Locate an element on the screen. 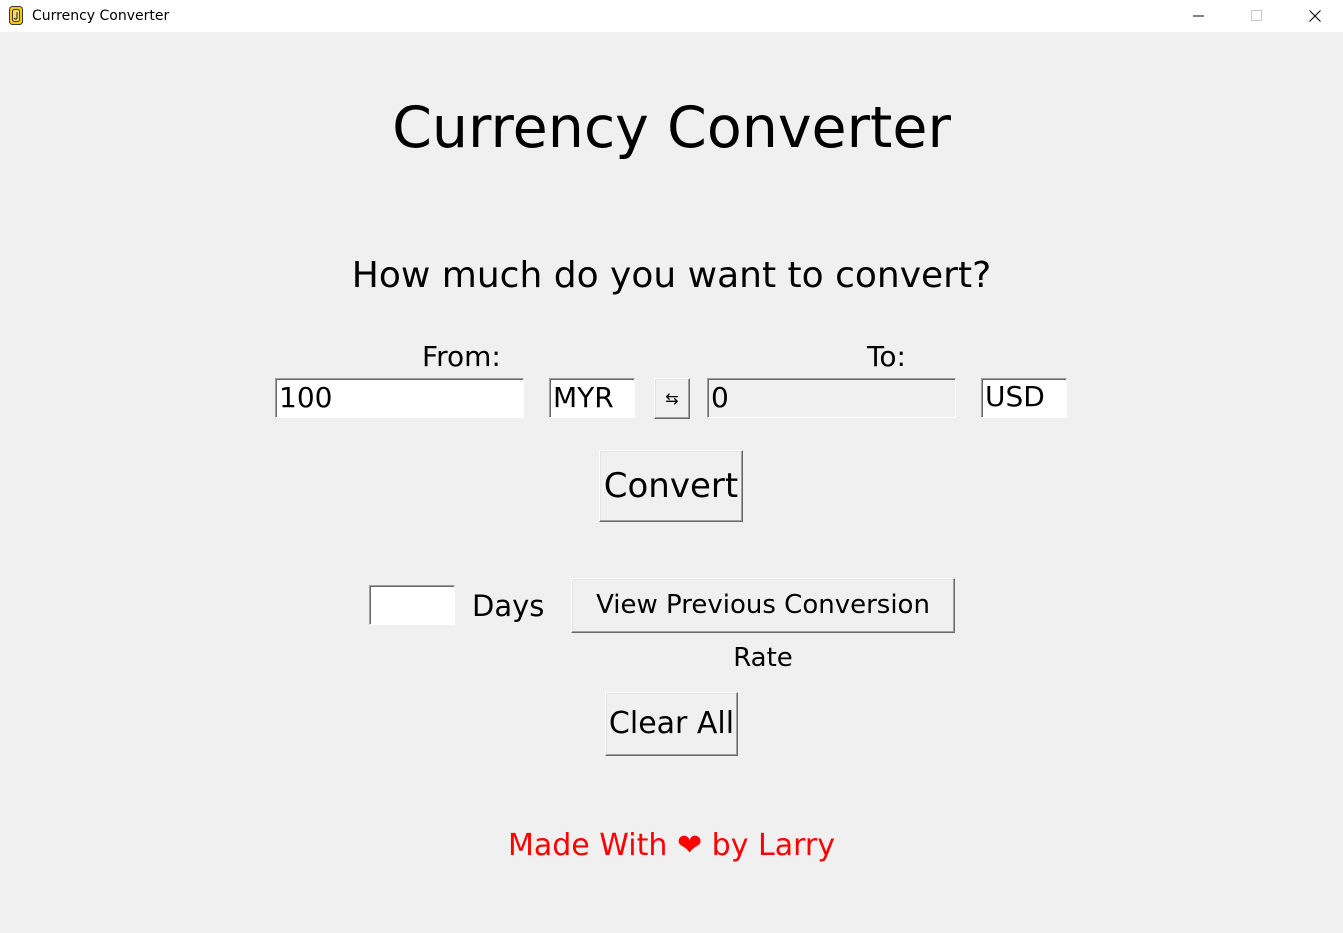  minimize-icon is located at coordinates (1198, 16).